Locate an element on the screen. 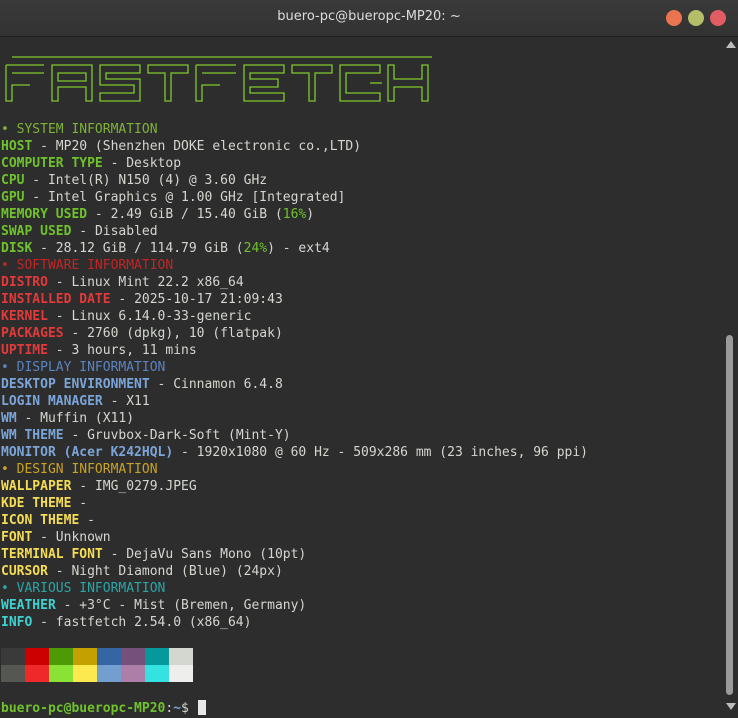 This screenshot has width=738, height=718. close-icon is located at coordinates (718, 18).